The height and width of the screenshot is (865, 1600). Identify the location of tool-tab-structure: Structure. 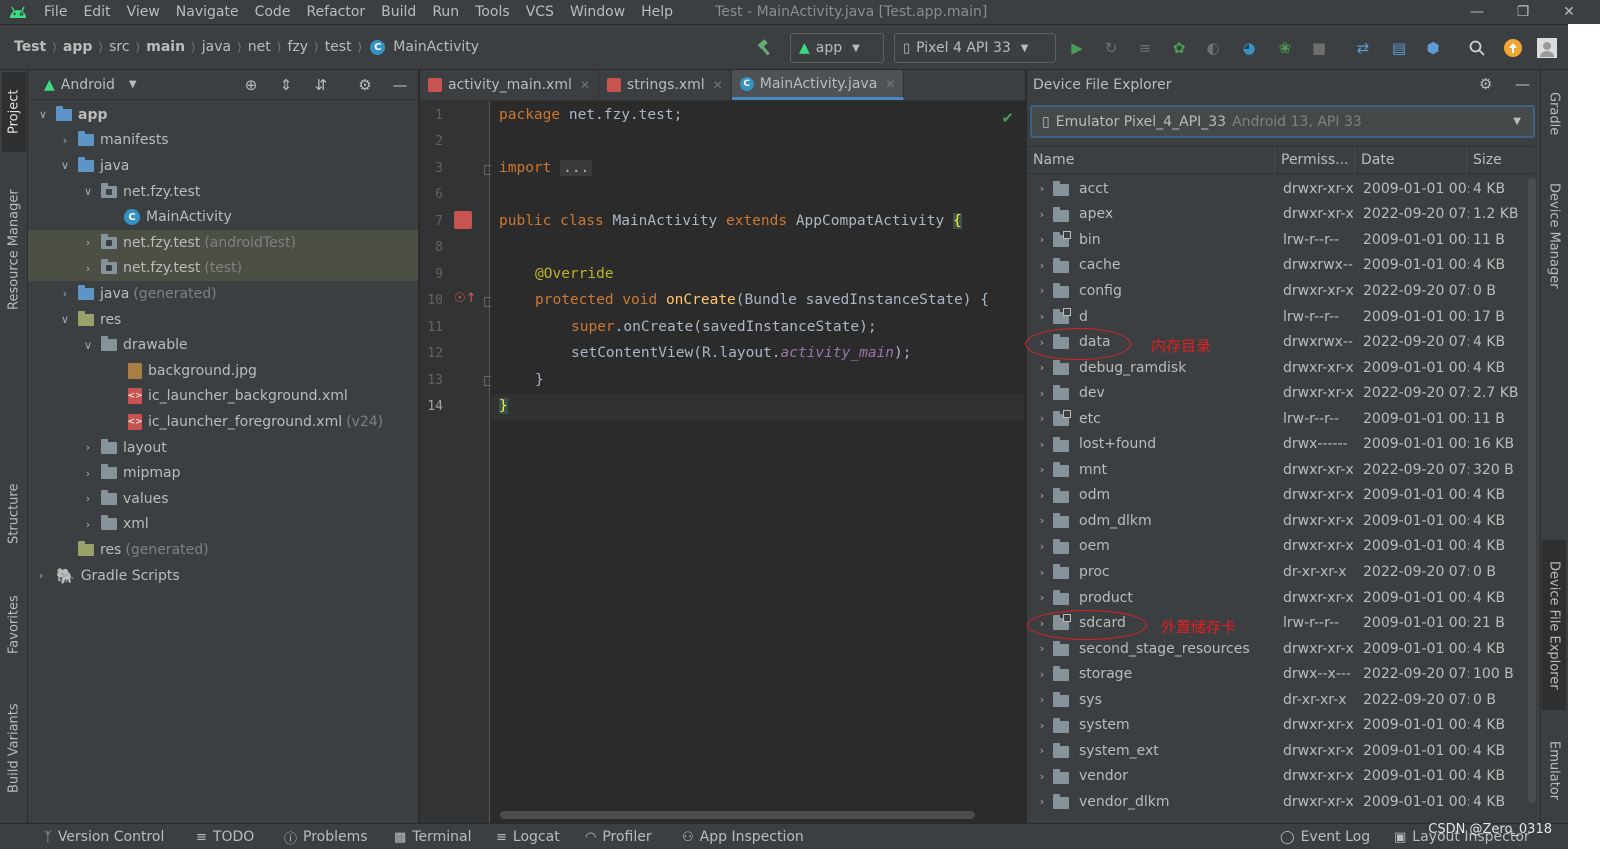
(14, 514).